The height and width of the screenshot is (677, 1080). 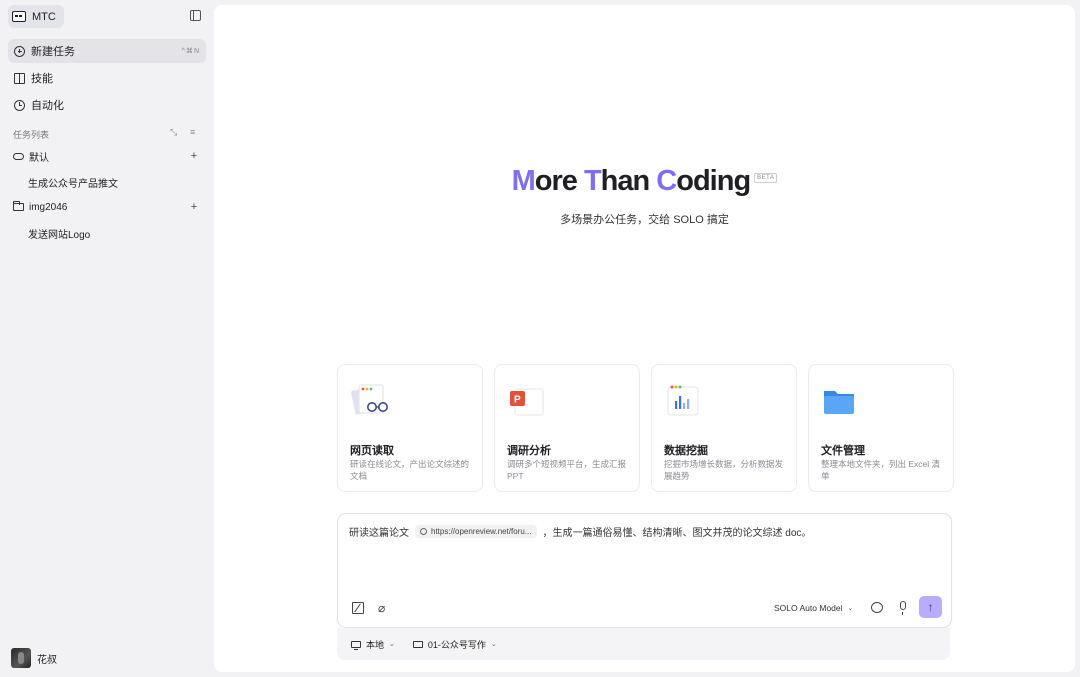 I want to click on card-title: 数据挖掘, so click(x=686, y=451).